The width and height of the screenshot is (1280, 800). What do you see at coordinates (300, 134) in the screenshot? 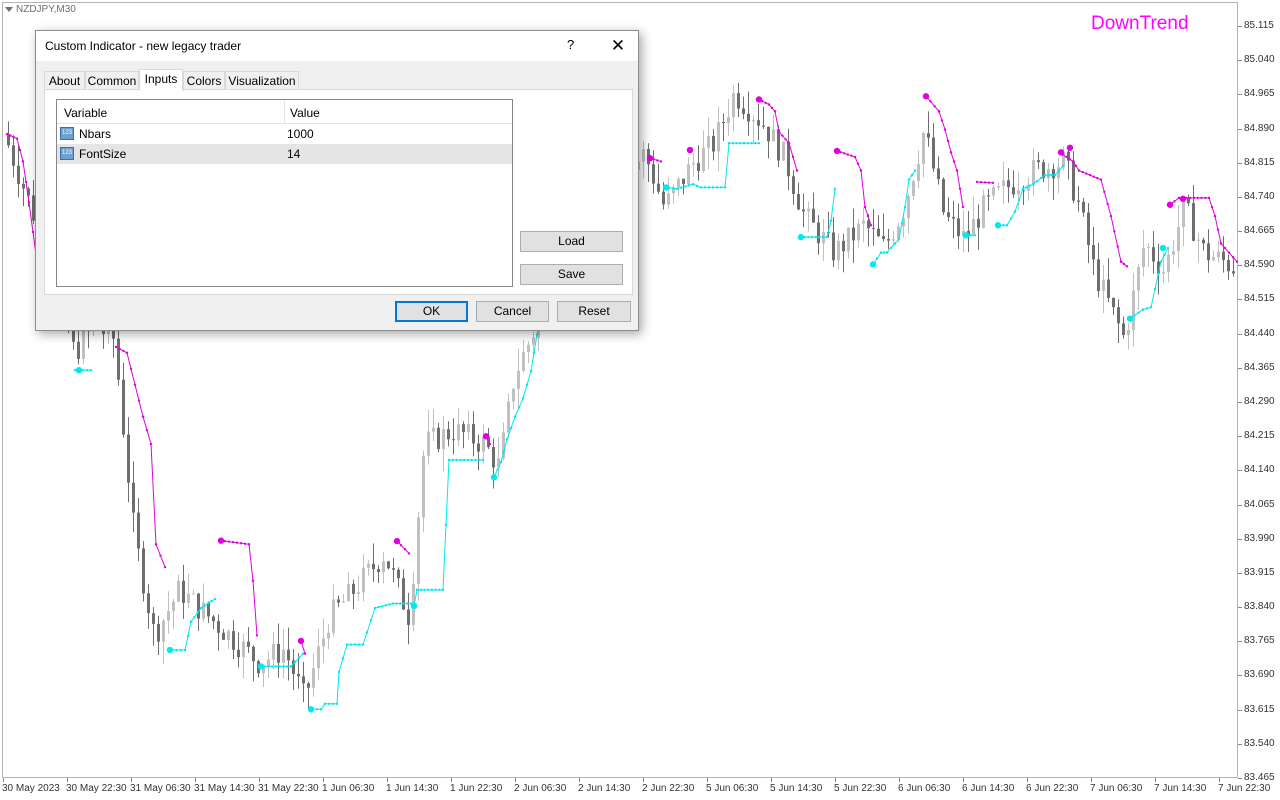
I see `param-value: 1000` at bounding box center [300, 134].